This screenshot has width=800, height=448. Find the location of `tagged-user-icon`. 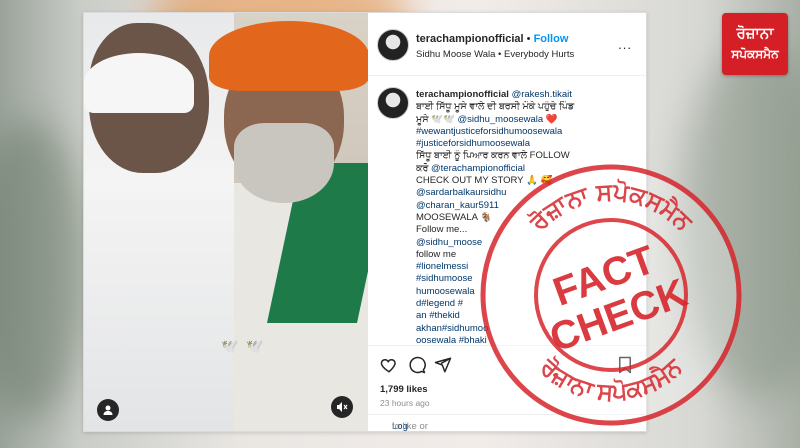

tagged-user-icon is located at coordinates (108, 410).